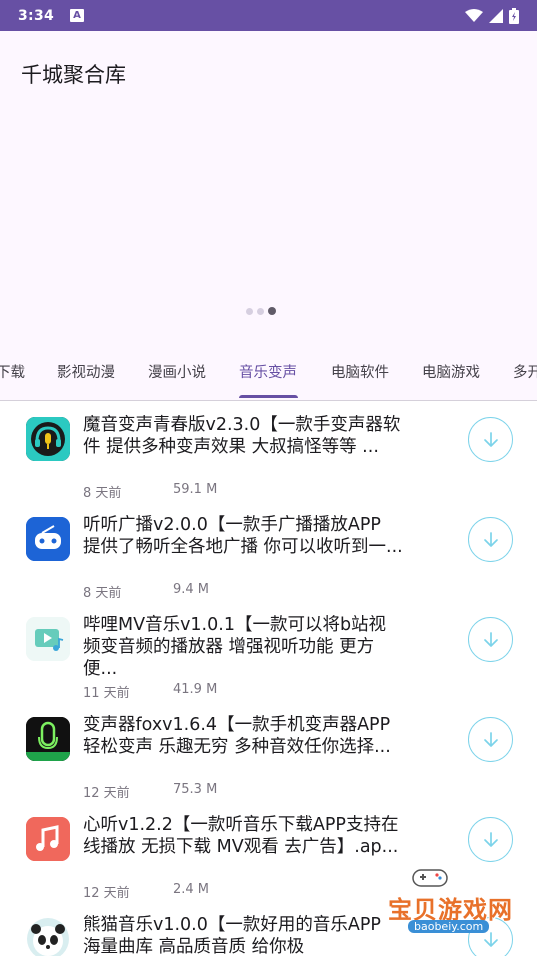 The image size is (537, 956). I want to click on status-bar: 3:34 A, so click(268, 15).